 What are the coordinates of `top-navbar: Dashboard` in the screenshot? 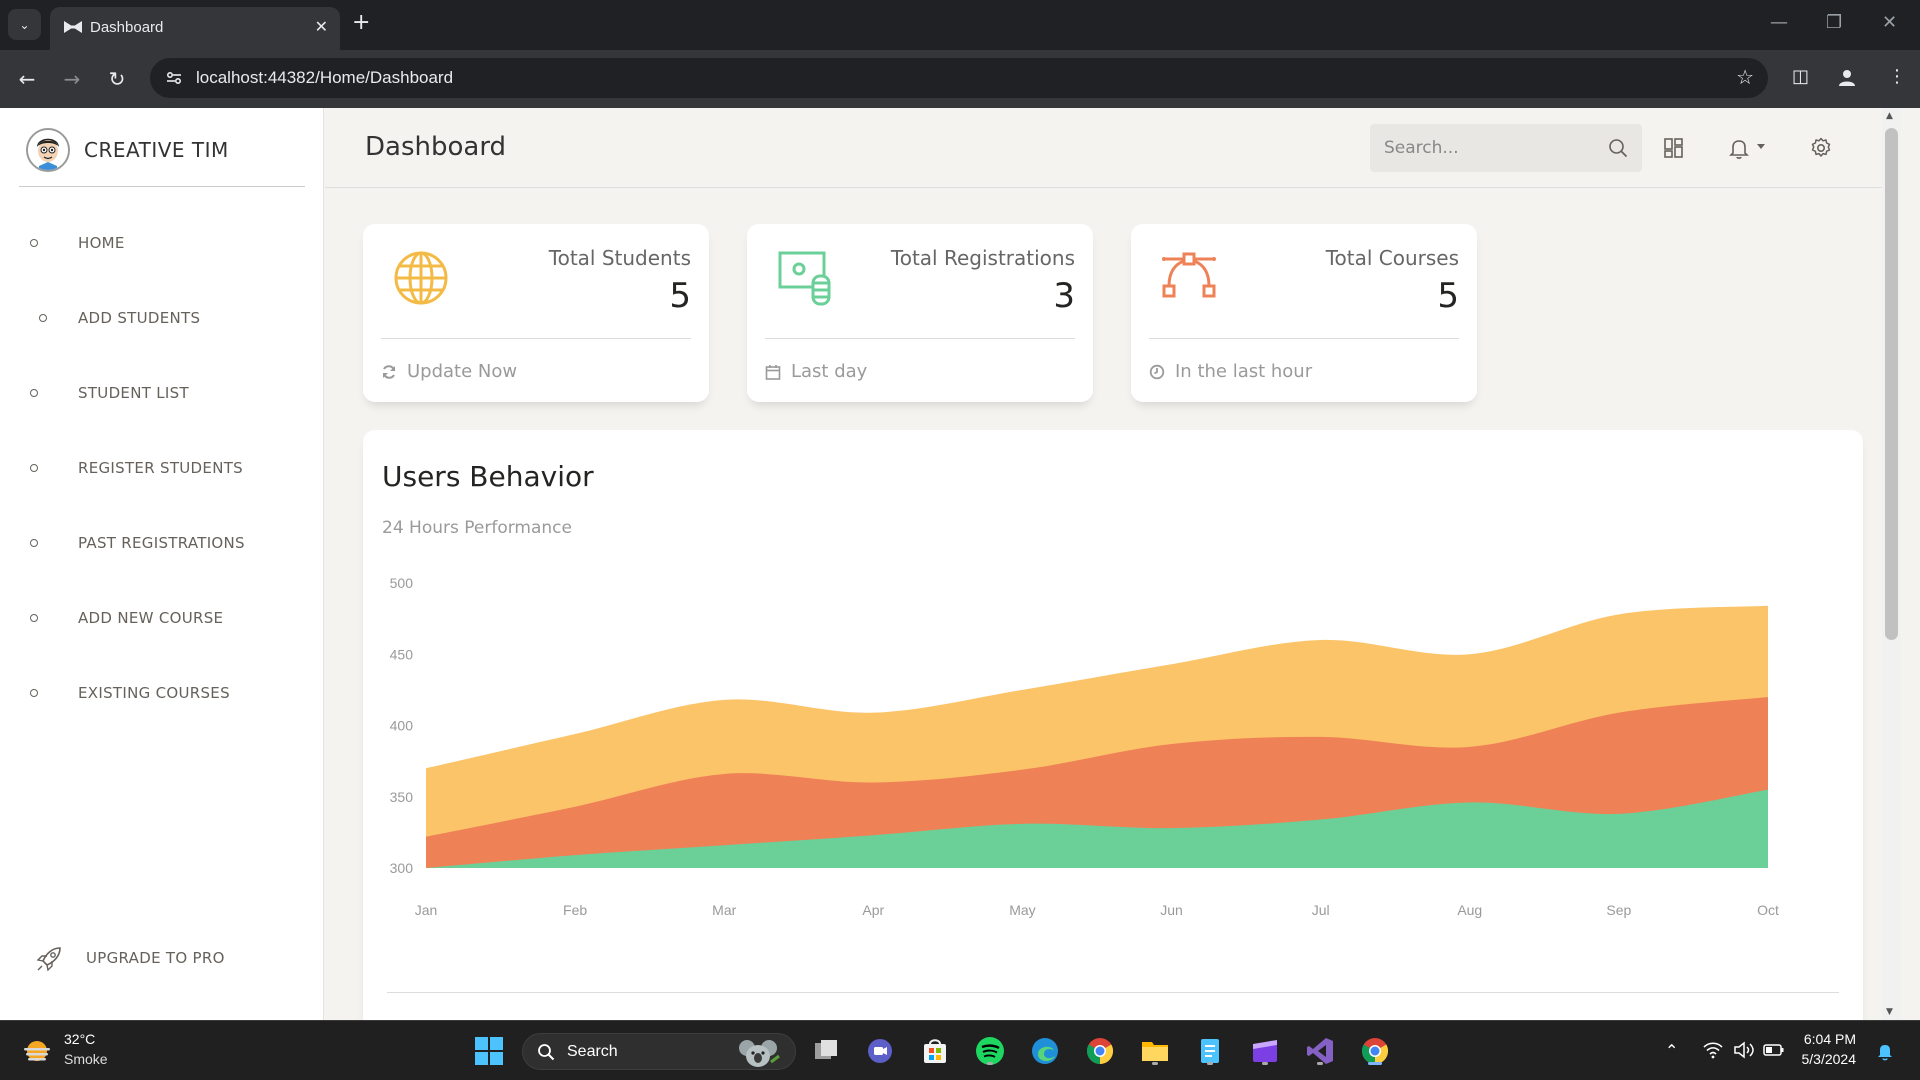 It's located at (1113, 148).